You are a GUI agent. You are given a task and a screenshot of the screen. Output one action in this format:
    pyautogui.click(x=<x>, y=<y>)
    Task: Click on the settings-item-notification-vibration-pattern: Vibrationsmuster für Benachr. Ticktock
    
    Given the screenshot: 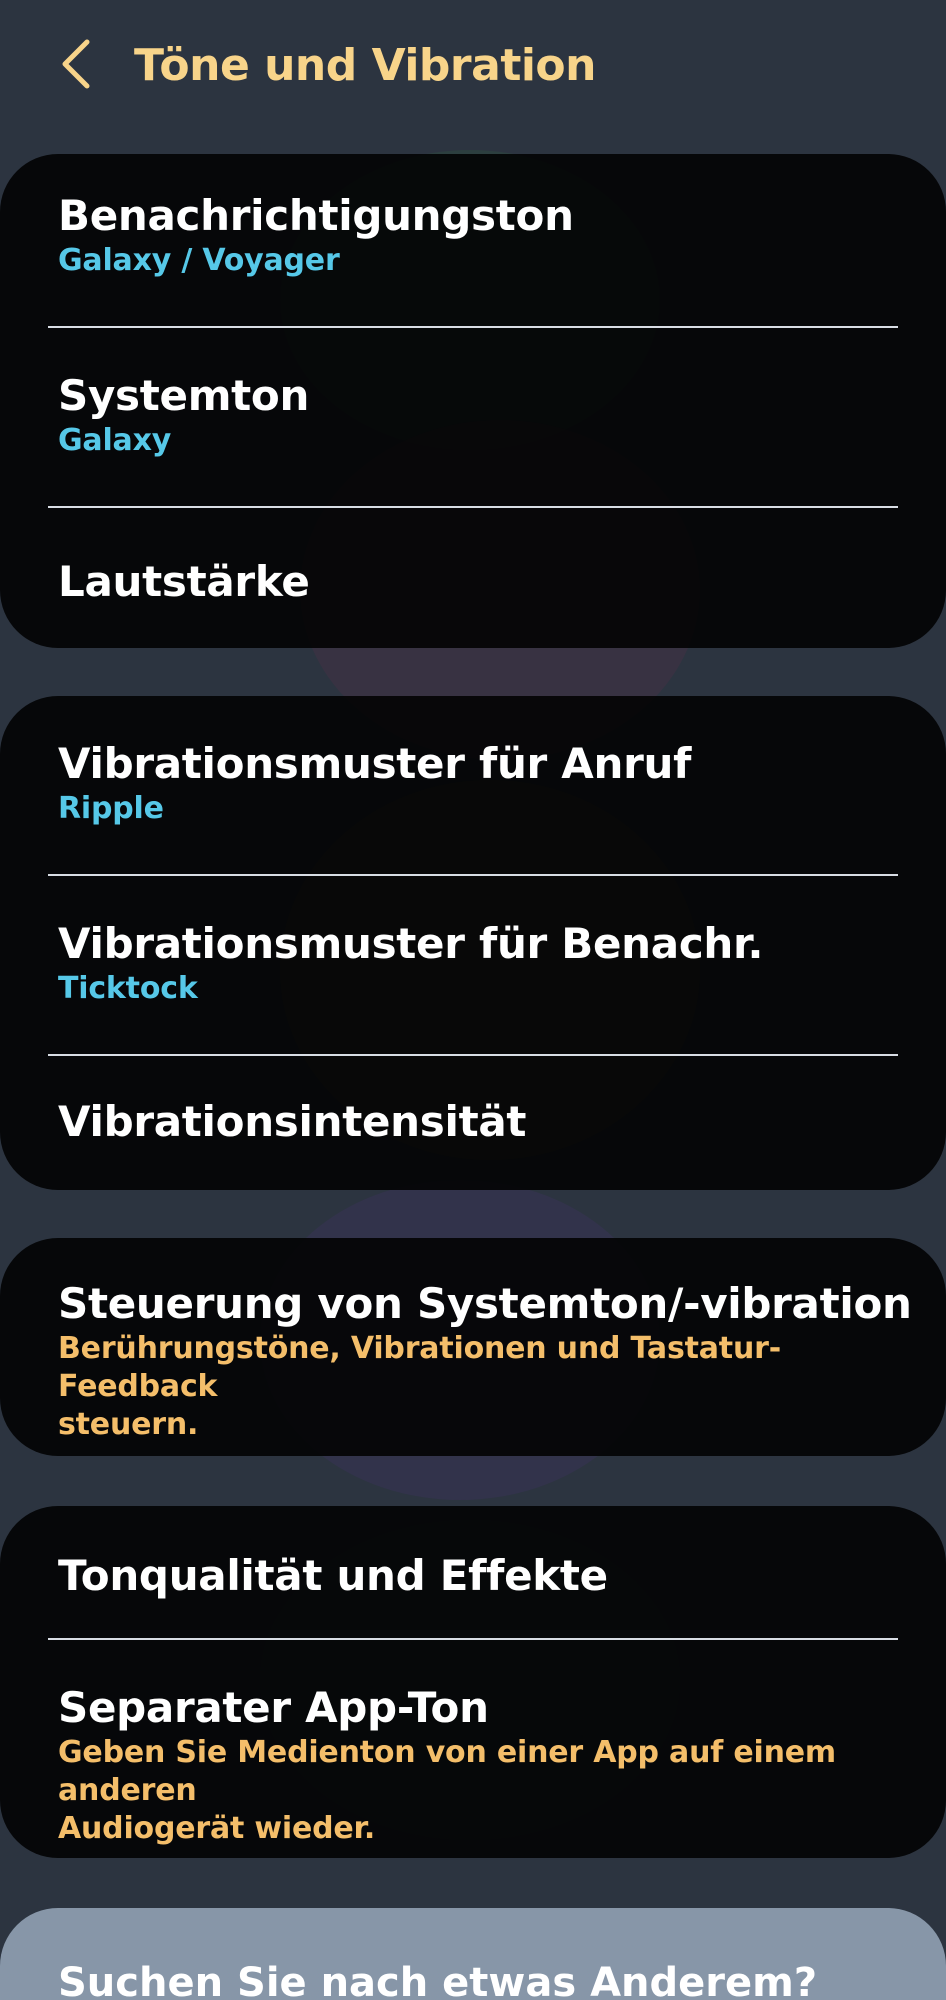 What is the action you would take?
    pyautogui.click(x=473, y=966)
    